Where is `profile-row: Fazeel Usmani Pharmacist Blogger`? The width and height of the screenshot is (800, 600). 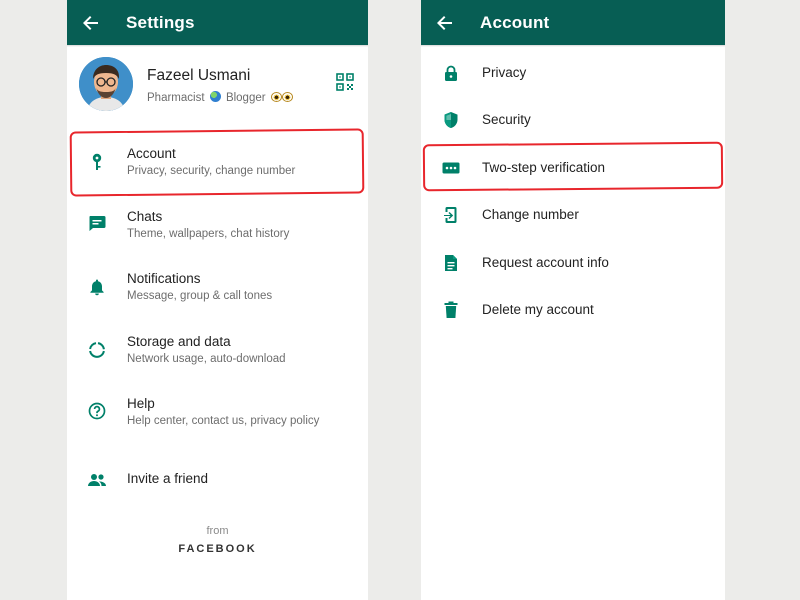 profile-row: Fazeel Usmani Pharmacist Blogger is located at coordinates (217, 86).